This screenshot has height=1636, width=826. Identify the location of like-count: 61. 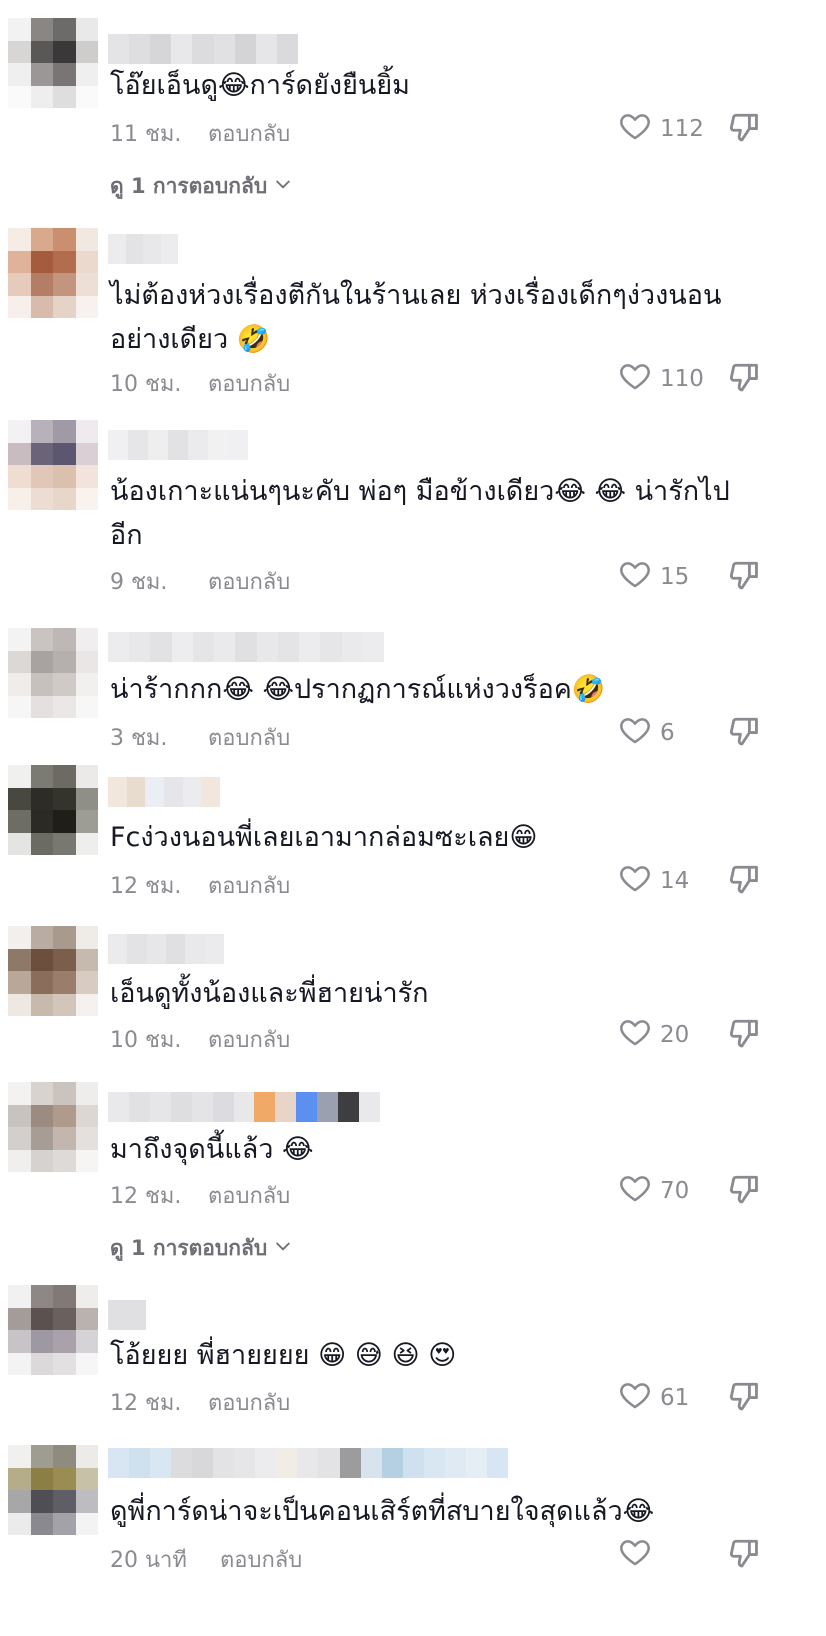
(675, 1398).